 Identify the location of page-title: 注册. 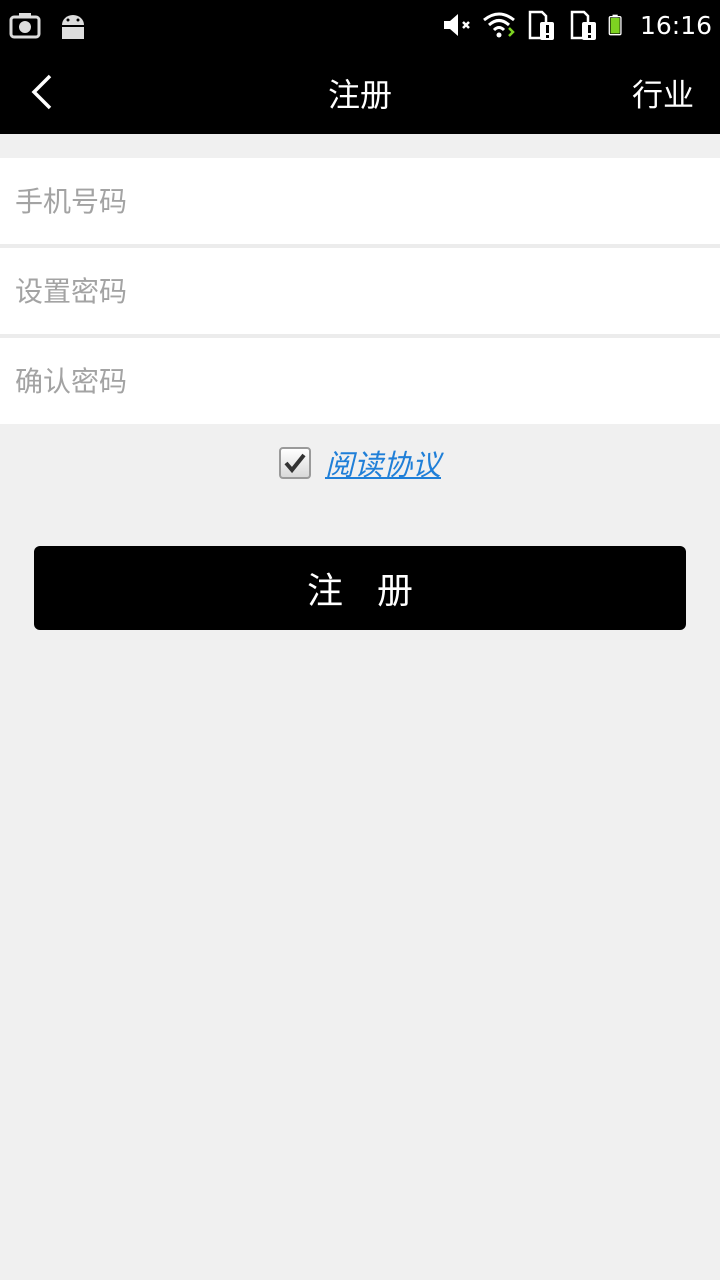
(359, 95).